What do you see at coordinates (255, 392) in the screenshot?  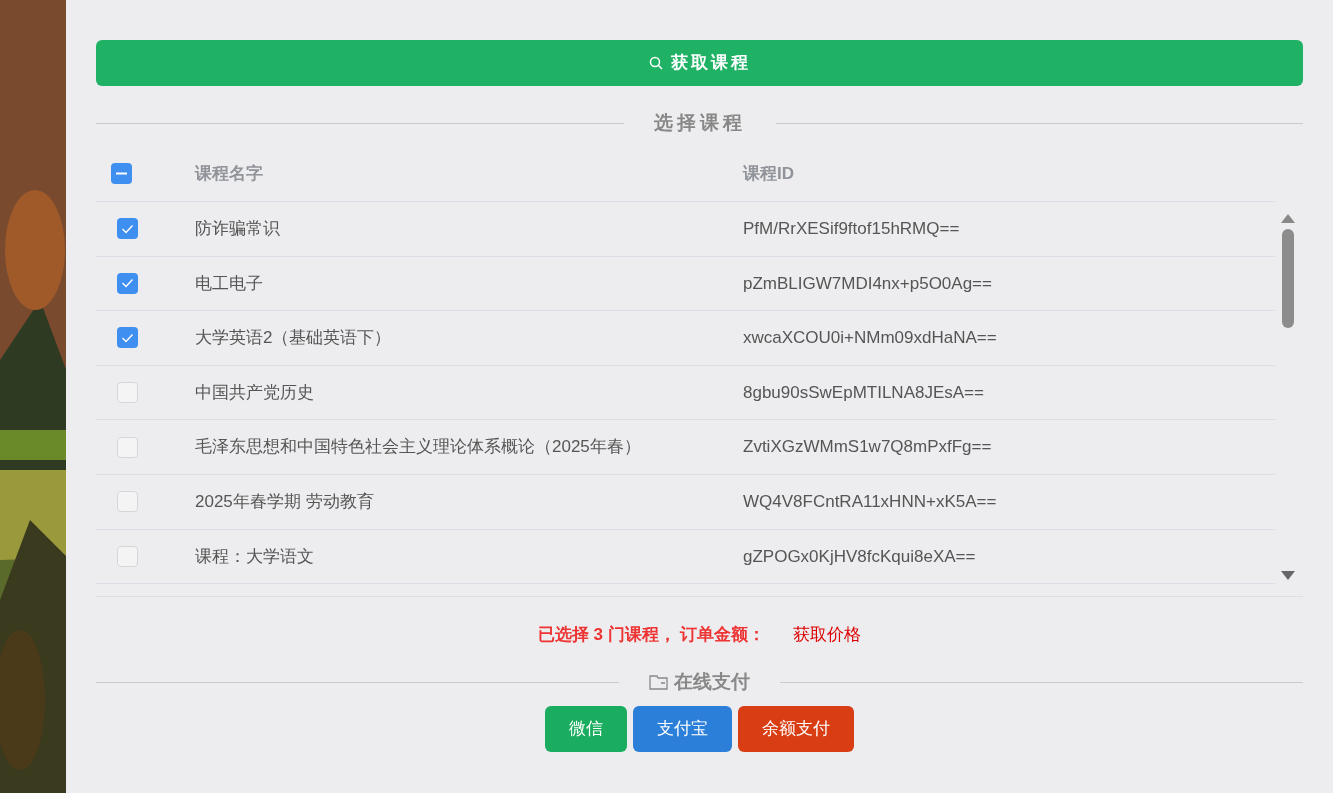 I see `table-cell-text: 中国共产党历史` at bounding box center [255, 392].